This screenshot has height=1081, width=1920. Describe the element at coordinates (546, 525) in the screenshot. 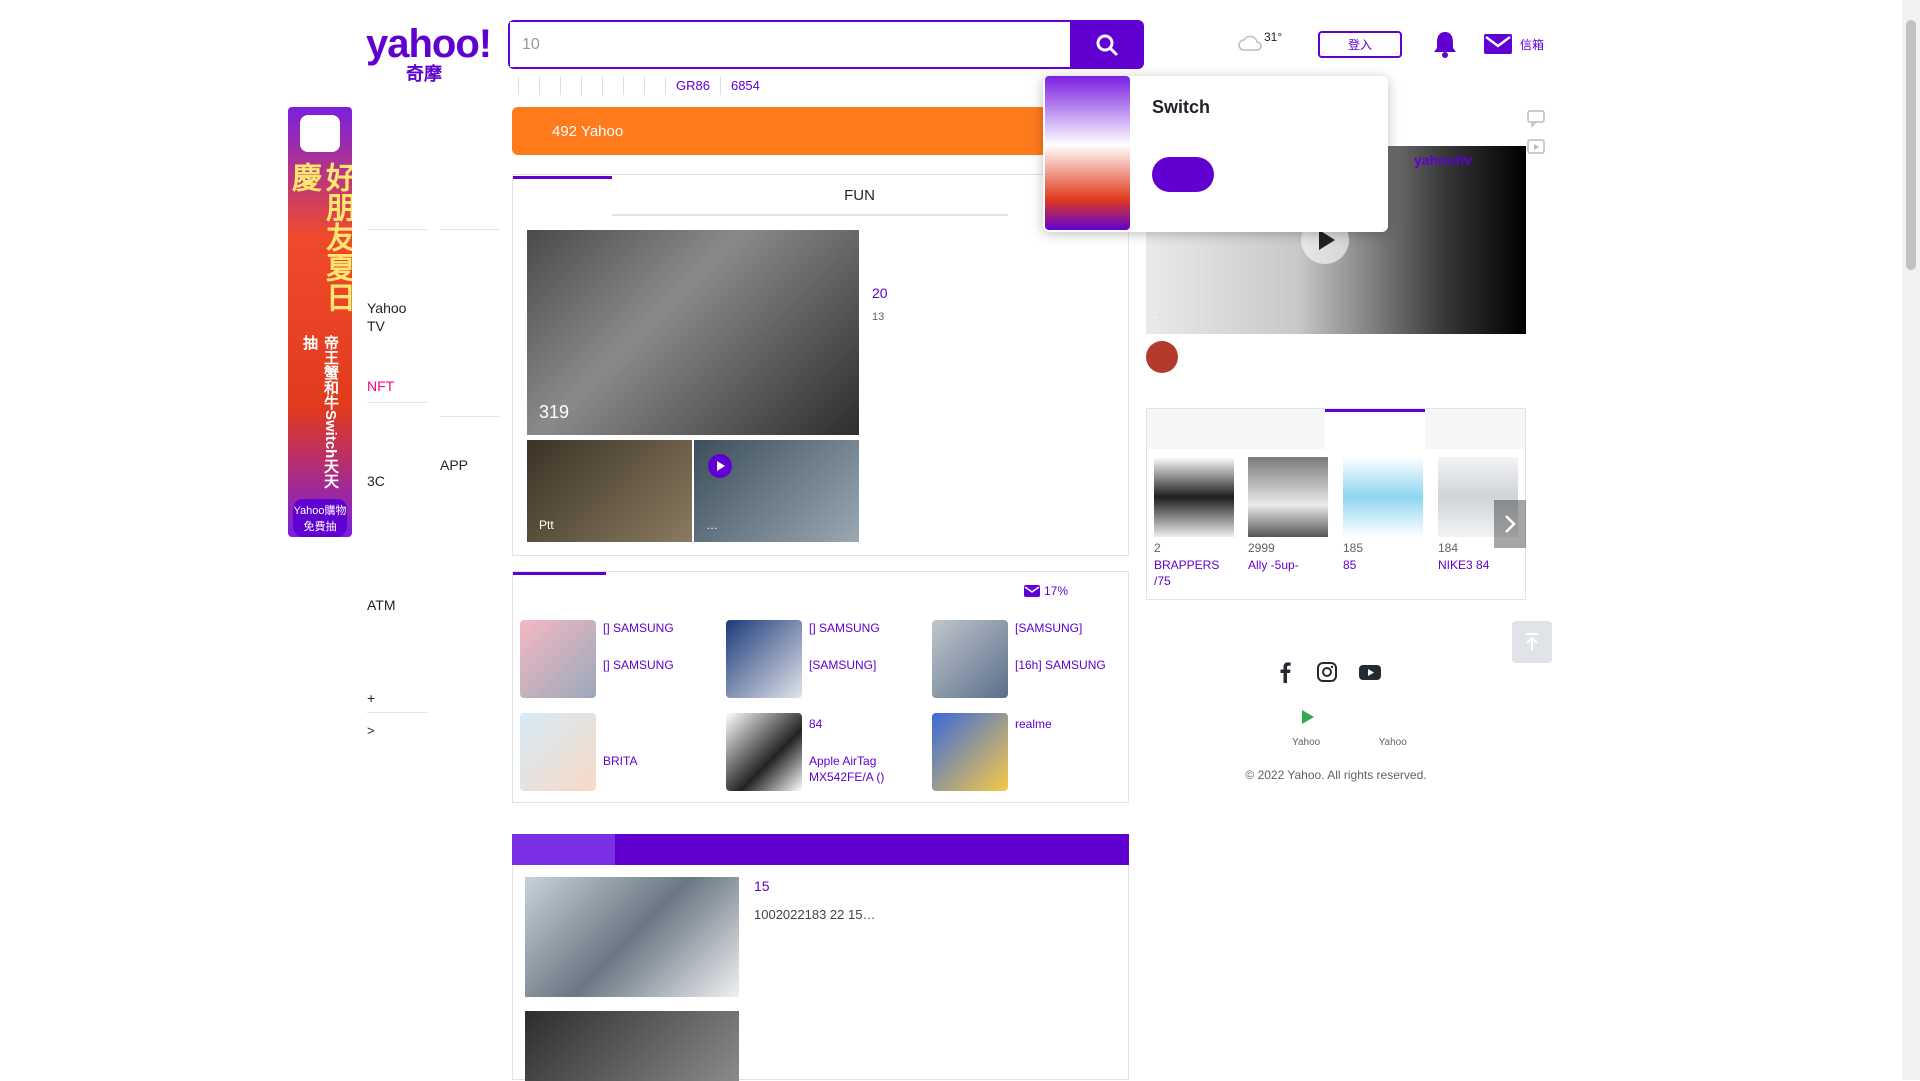

I see `thumbnail-caption: Ptt` at that location.